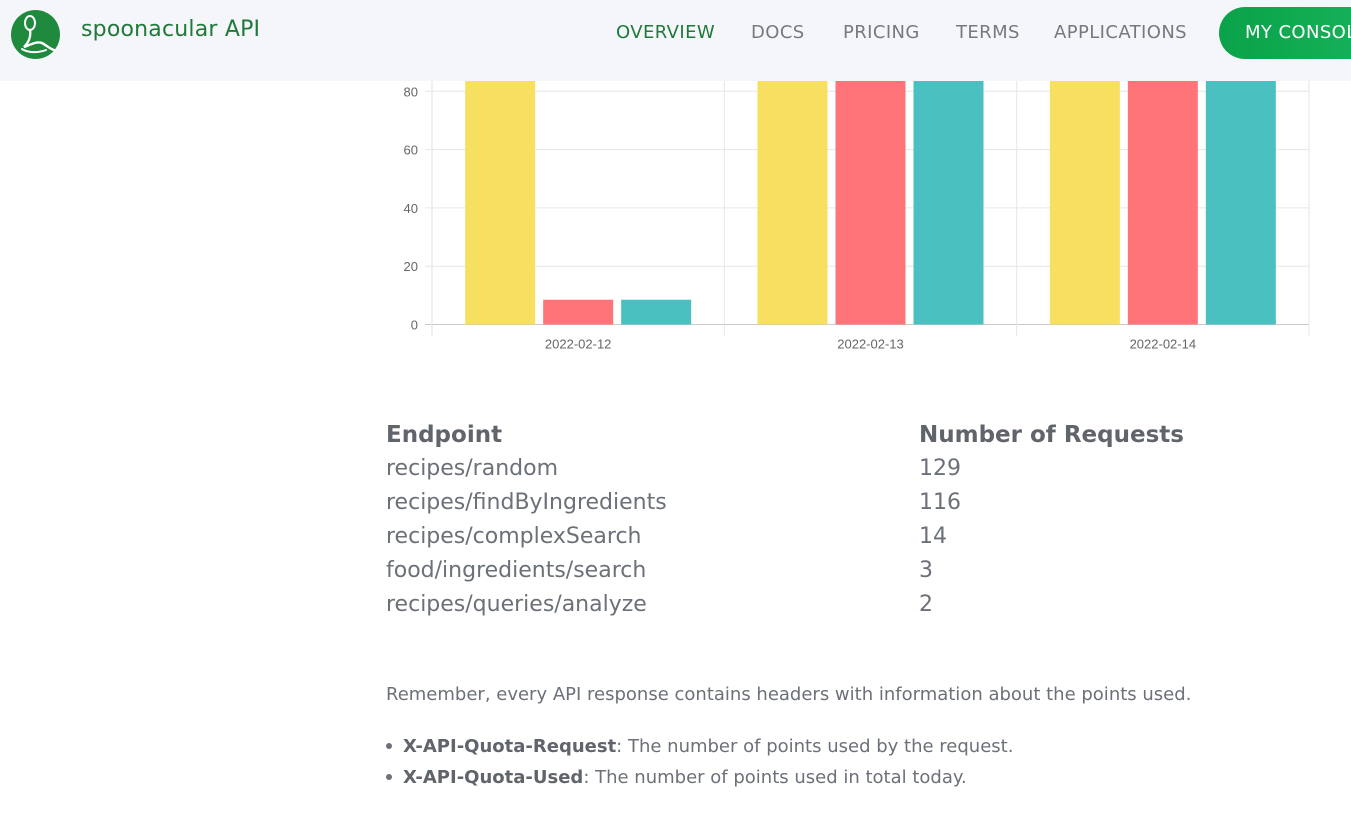 This screenshot has width=1351, height=815. I want to click on brand-name: spoonacular API, so click(170, 29).